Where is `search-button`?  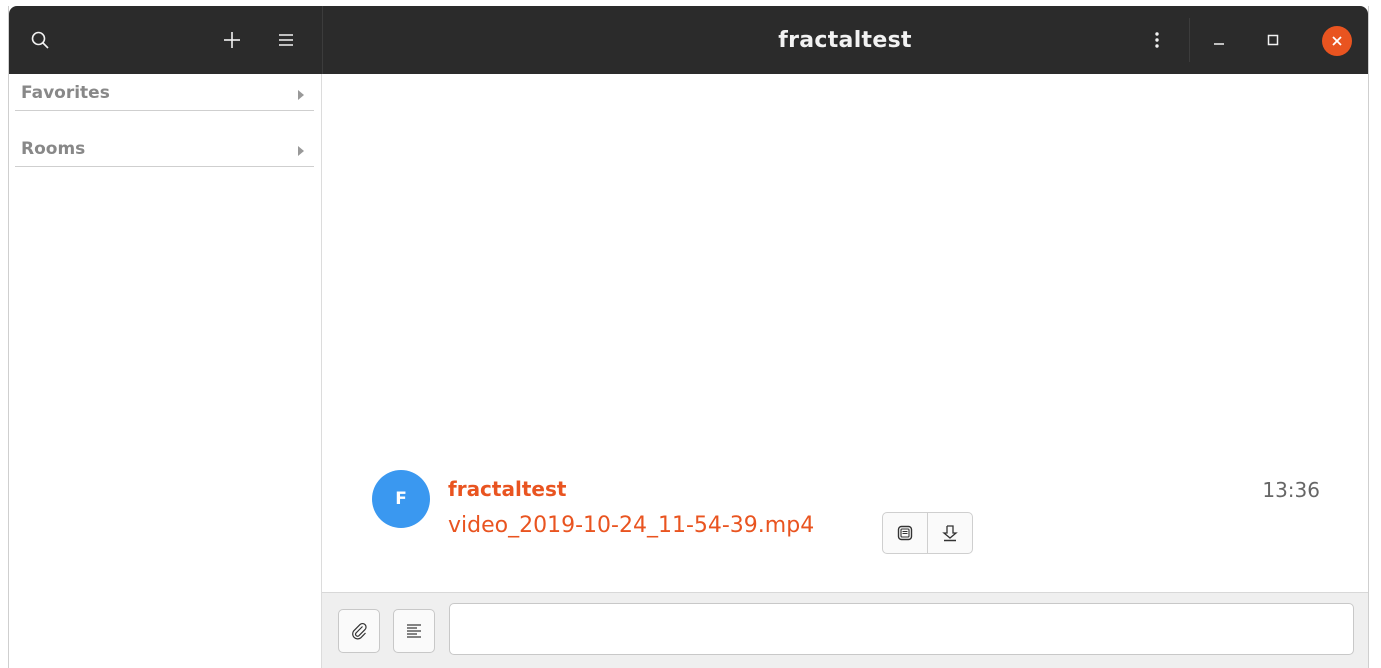
search-button is located at coordinates (40, 40).